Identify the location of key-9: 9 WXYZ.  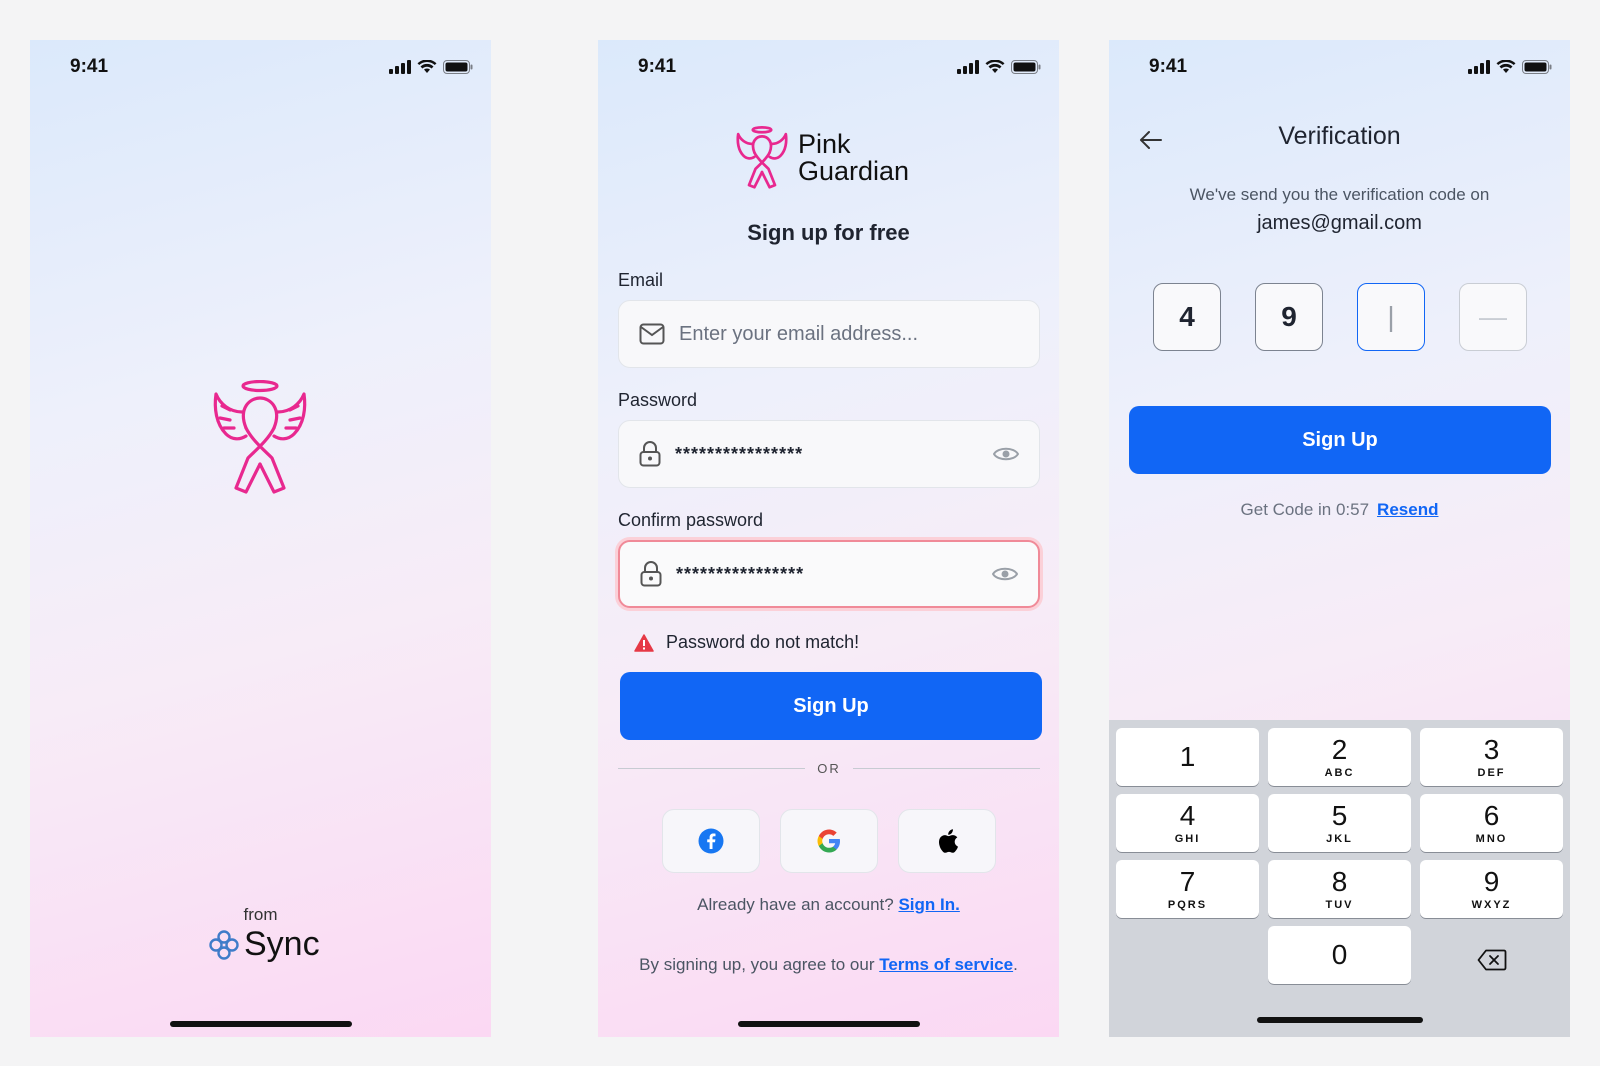
(1491, 889).